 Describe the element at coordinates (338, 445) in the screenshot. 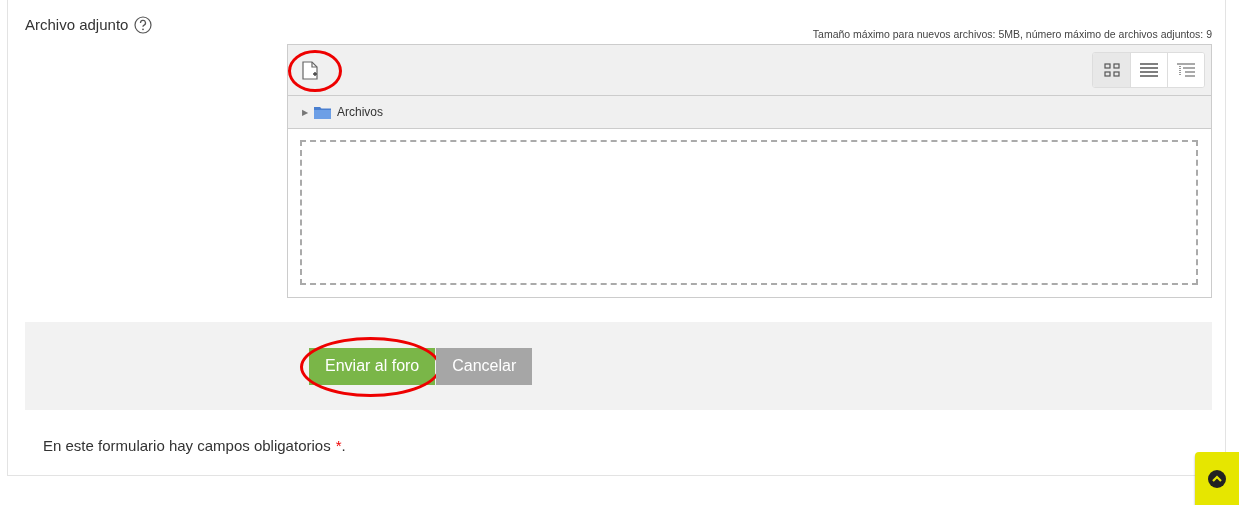

I see `required-mark: *` at that location.